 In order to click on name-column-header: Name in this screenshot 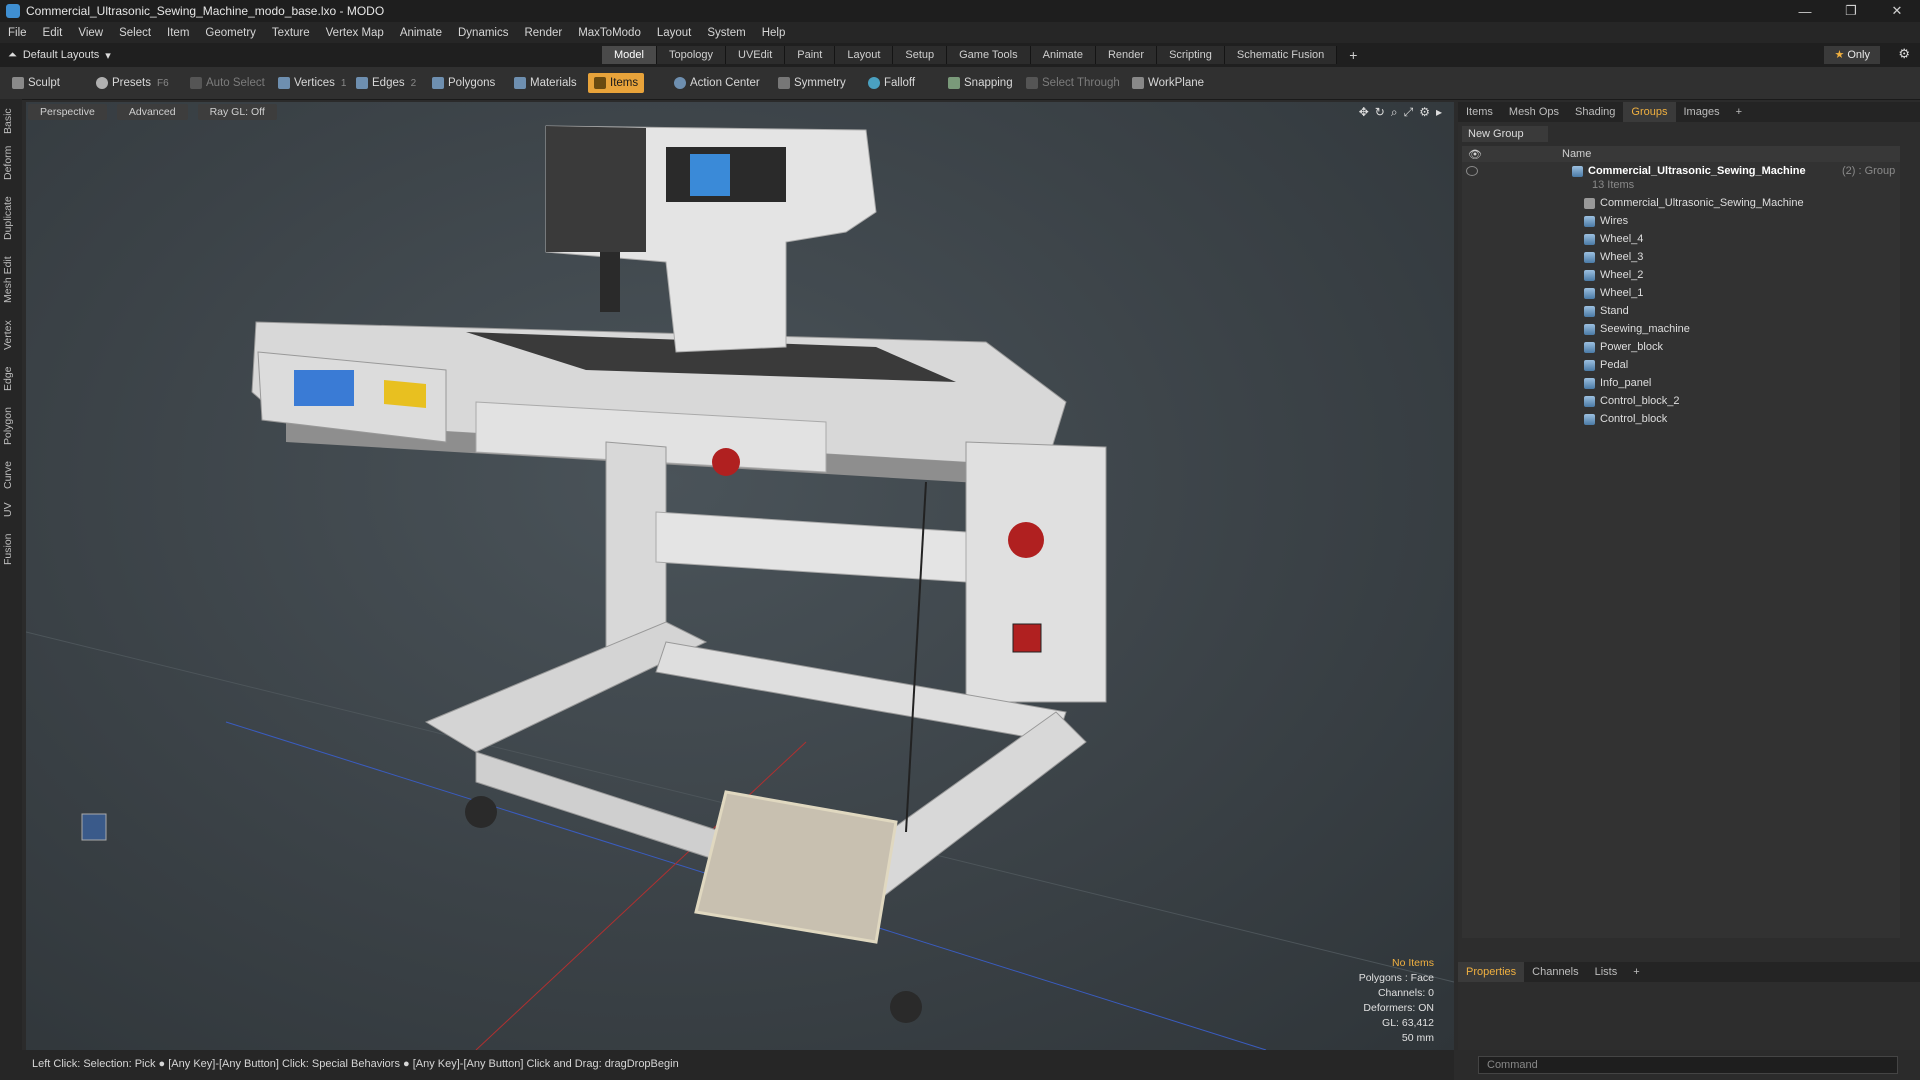, I will do `click(1576, 154)`.